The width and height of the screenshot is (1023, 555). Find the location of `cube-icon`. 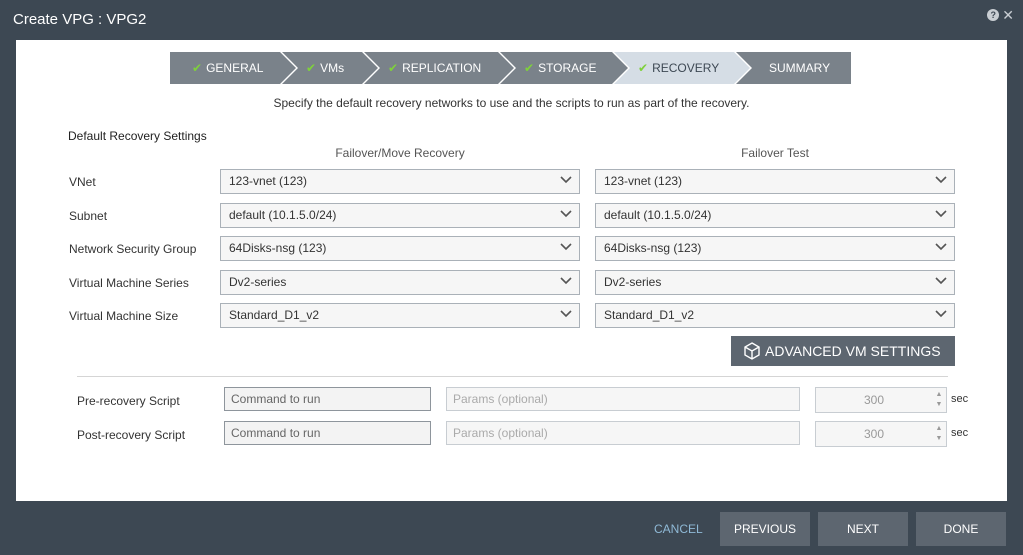

cube-icon is located at coordinates (752, 351).